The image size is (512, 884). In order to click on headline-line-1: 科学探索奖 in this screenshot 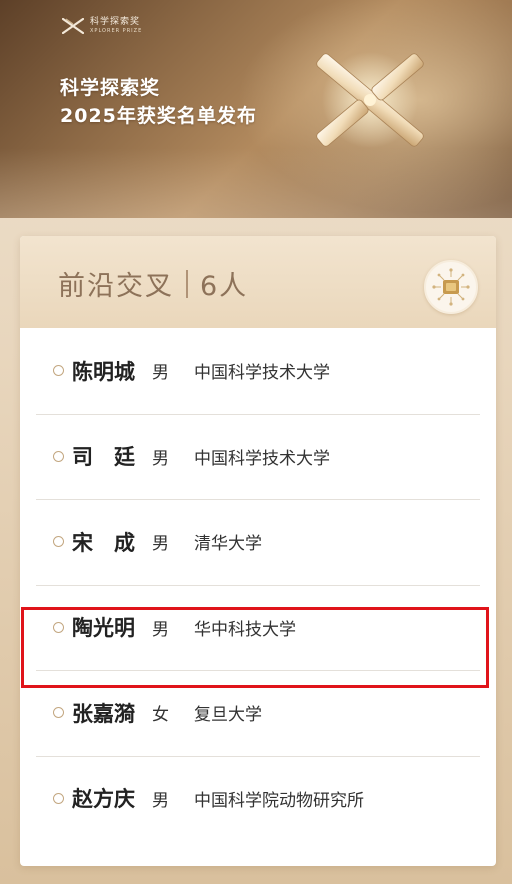, I will do `click(110, 88)`.